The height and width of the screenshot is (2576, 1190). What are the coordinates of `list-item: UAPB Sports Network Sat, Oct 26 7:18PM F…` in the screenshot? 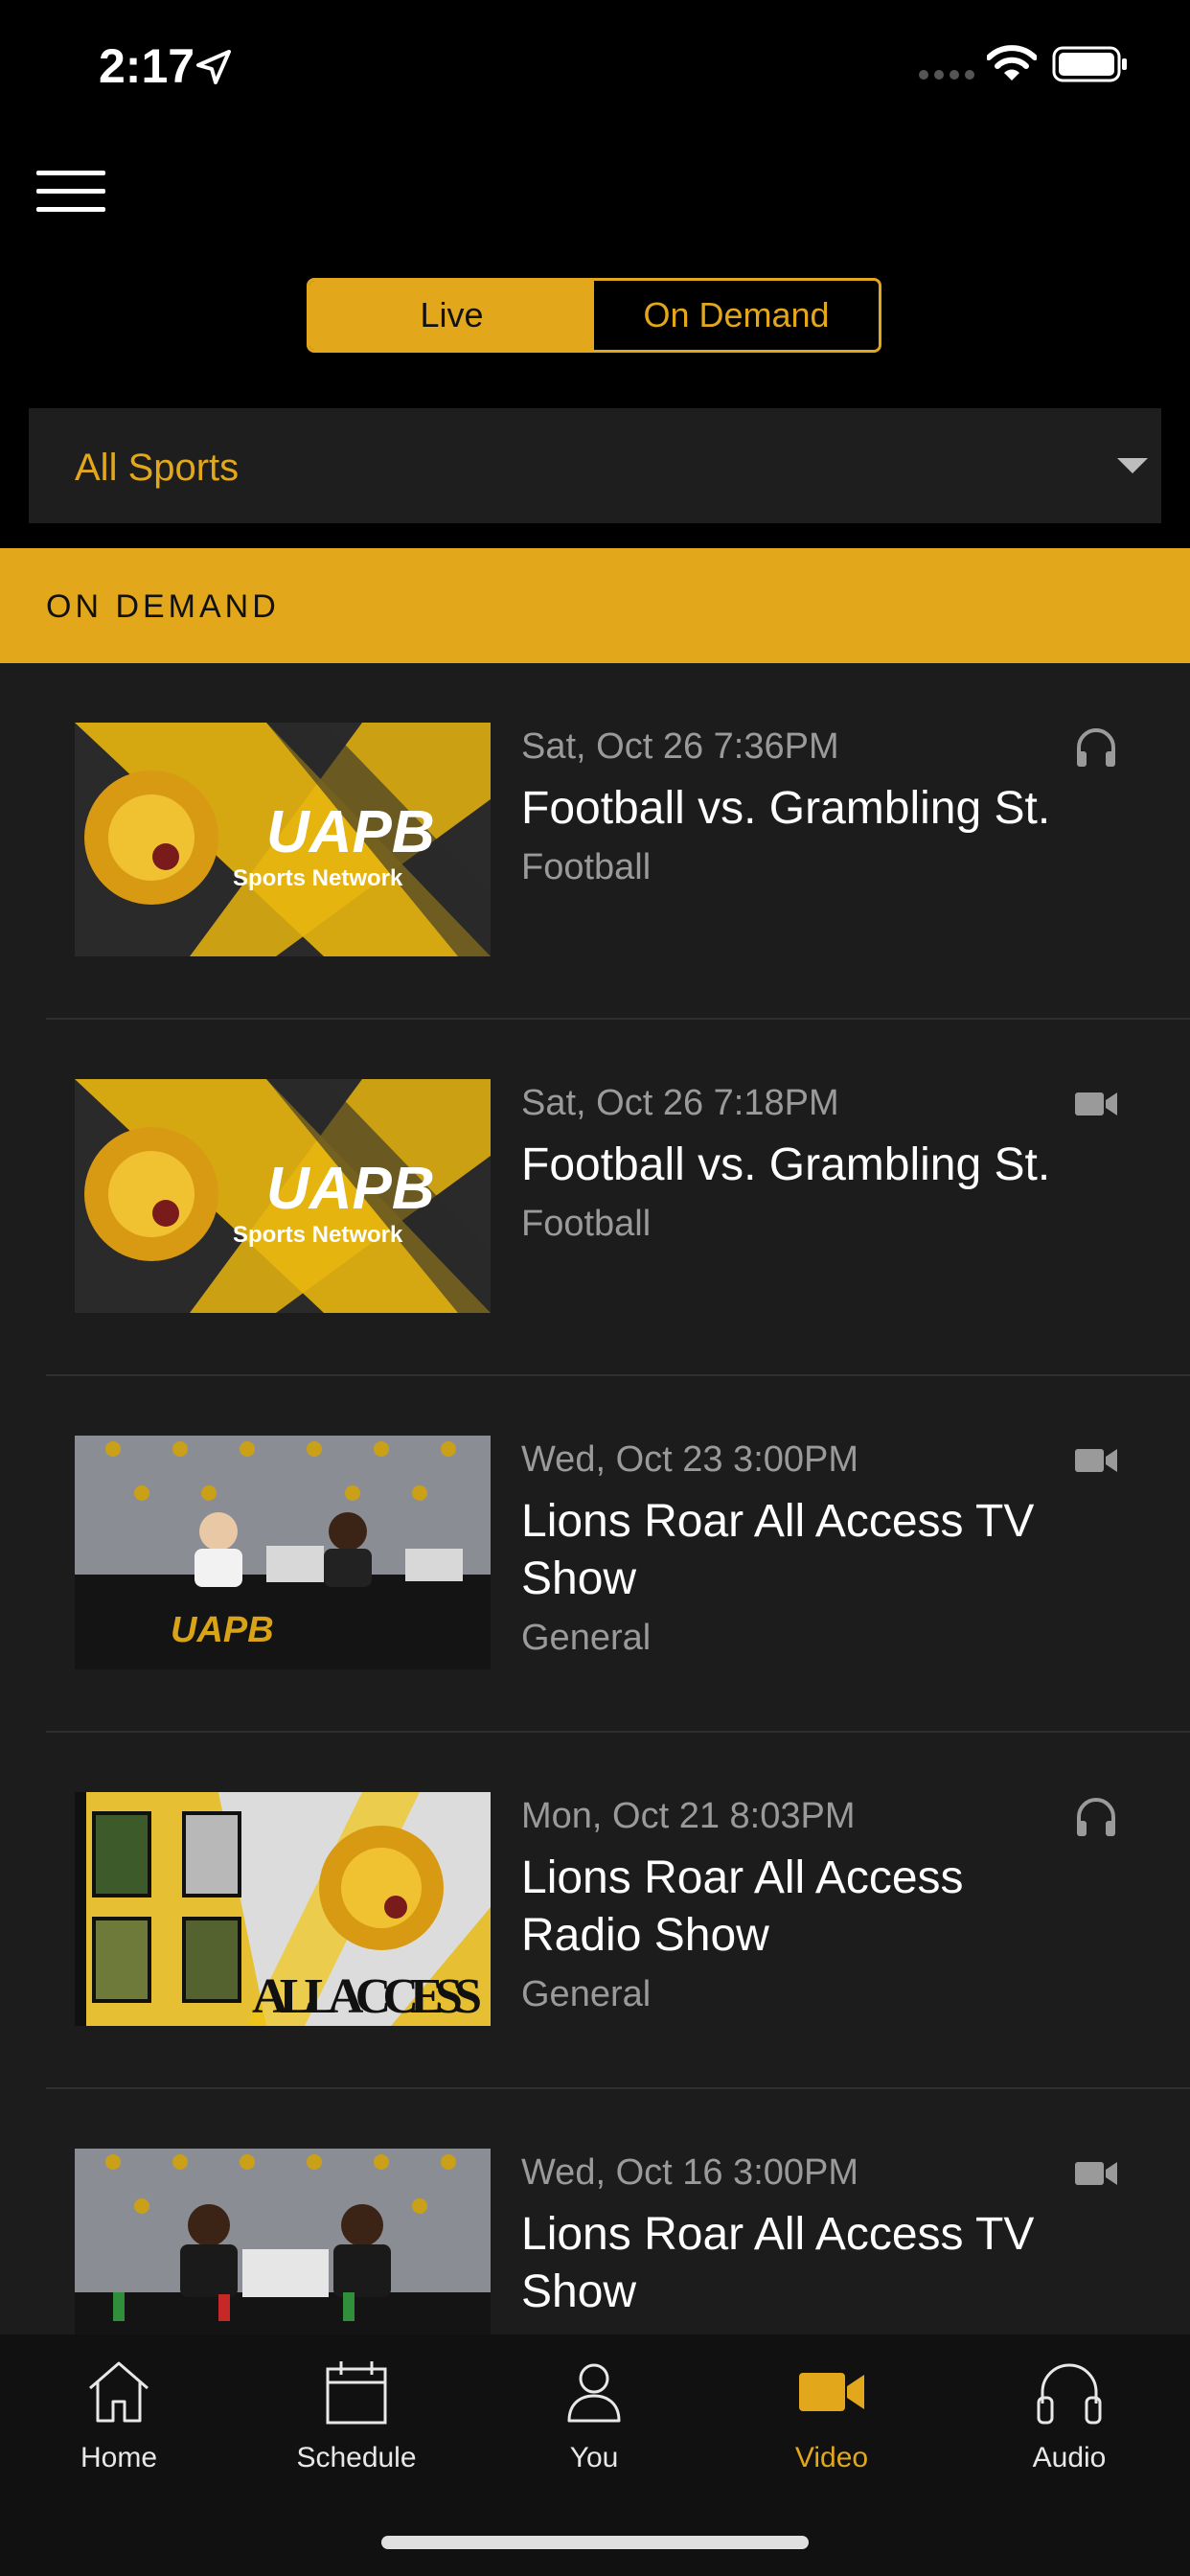 It's located at (595, 1198).